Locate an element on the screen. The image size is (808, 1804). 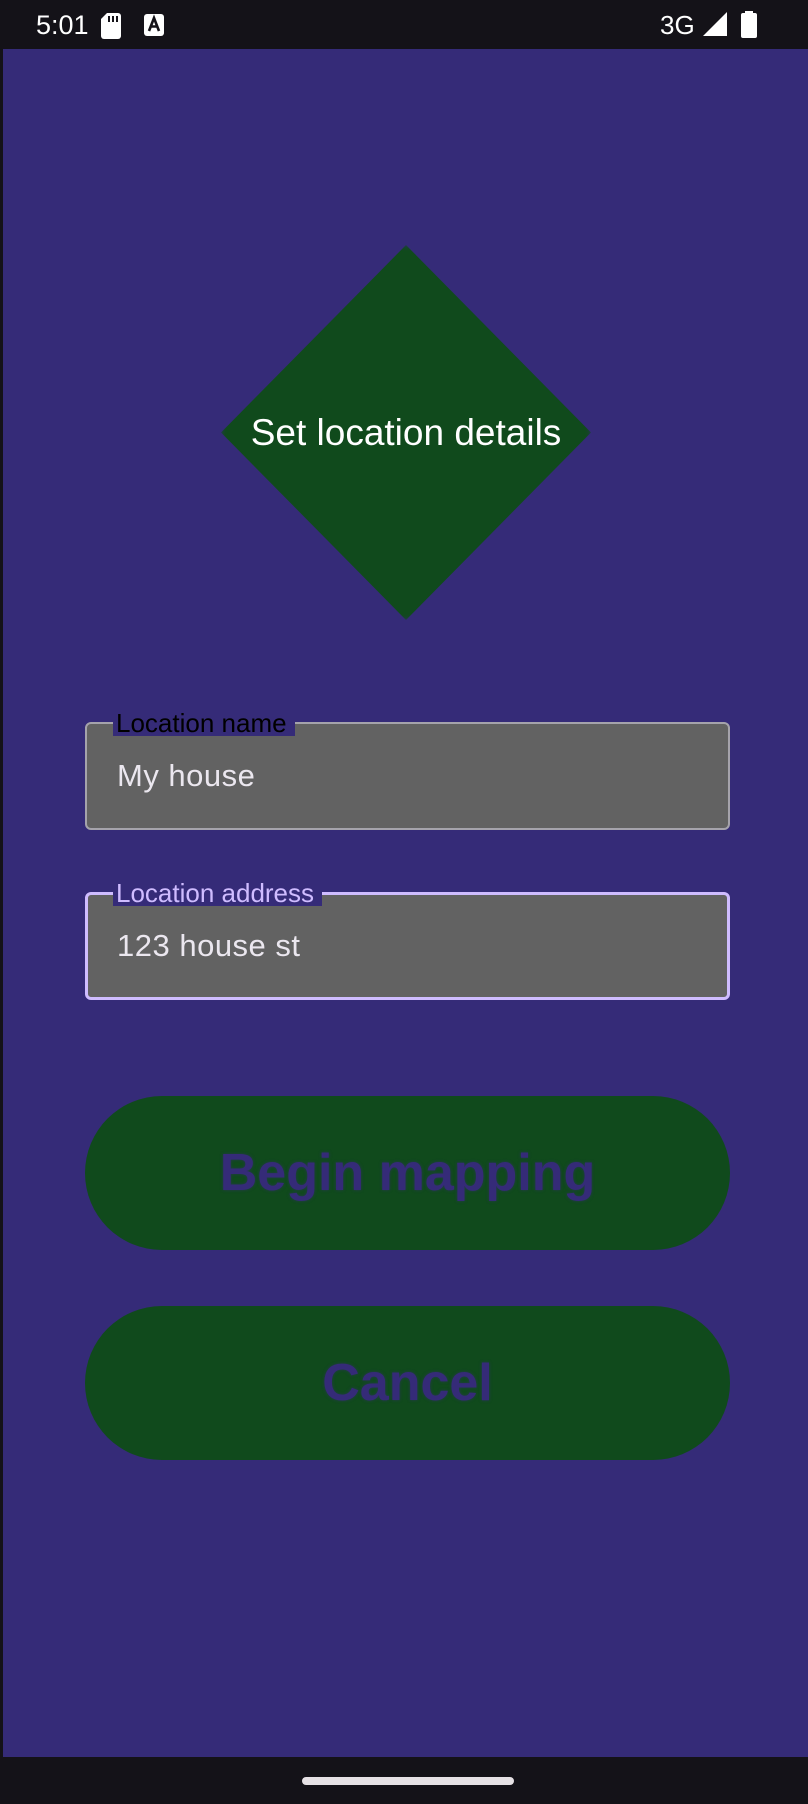
accessibility-a-icon is located at coordinates (154, 25).